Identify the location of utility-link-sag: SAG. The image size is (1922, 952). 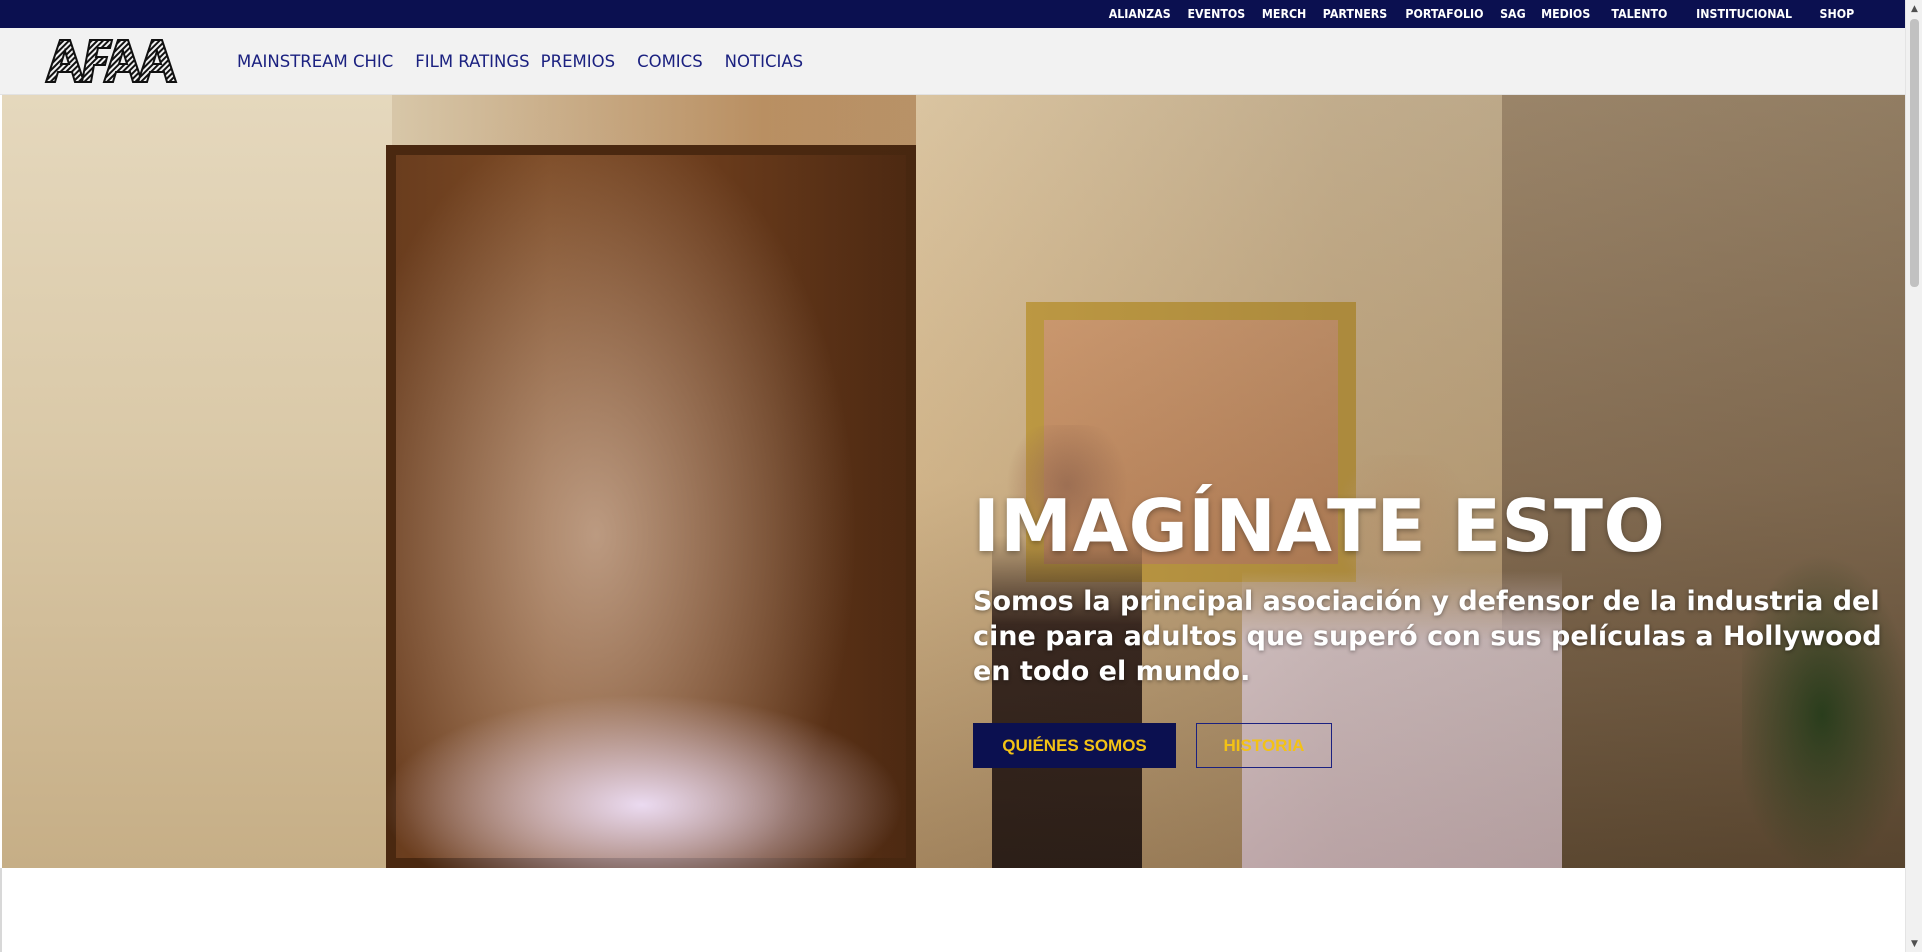
(1513, 14).